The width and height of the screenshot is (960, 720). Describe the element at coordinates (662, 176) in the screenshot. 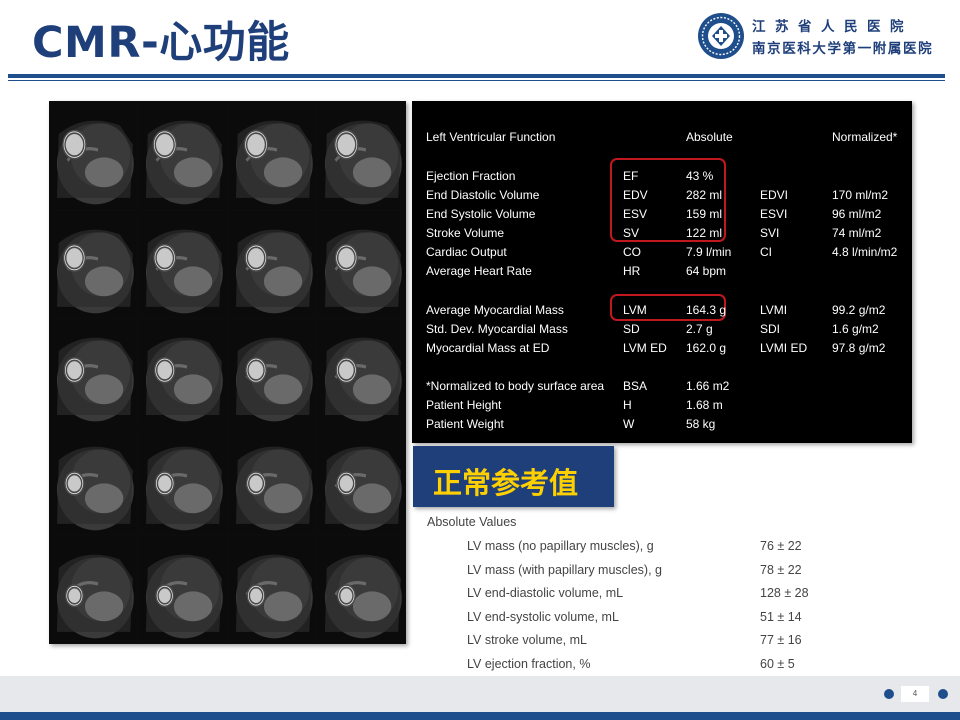

I see `lvf-row: Ejection Fraction EF 43 %` at that location.